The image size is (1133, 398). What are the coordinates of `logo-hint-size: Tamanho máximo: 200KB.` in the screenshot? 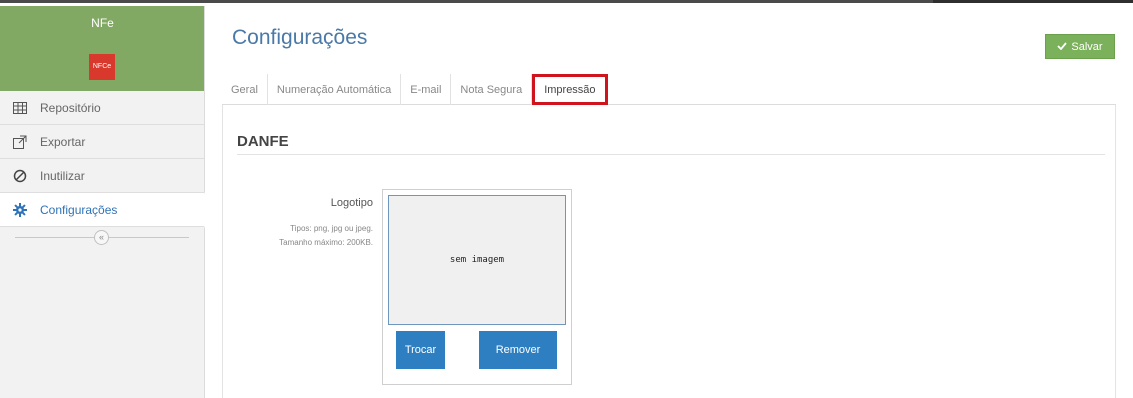 It's located at (326, 242).